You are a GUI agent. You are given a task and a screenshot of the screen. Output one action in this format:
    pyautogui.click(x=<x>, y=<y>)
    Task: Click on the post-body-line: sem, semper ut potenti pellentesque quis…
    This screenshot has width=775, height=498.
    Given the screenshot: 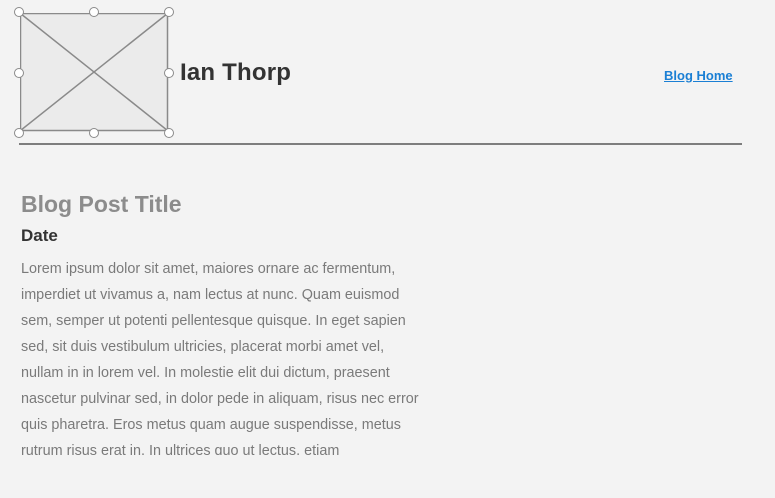 What is the action you would take?
    pyautogui.click(x=213, y=321)
    